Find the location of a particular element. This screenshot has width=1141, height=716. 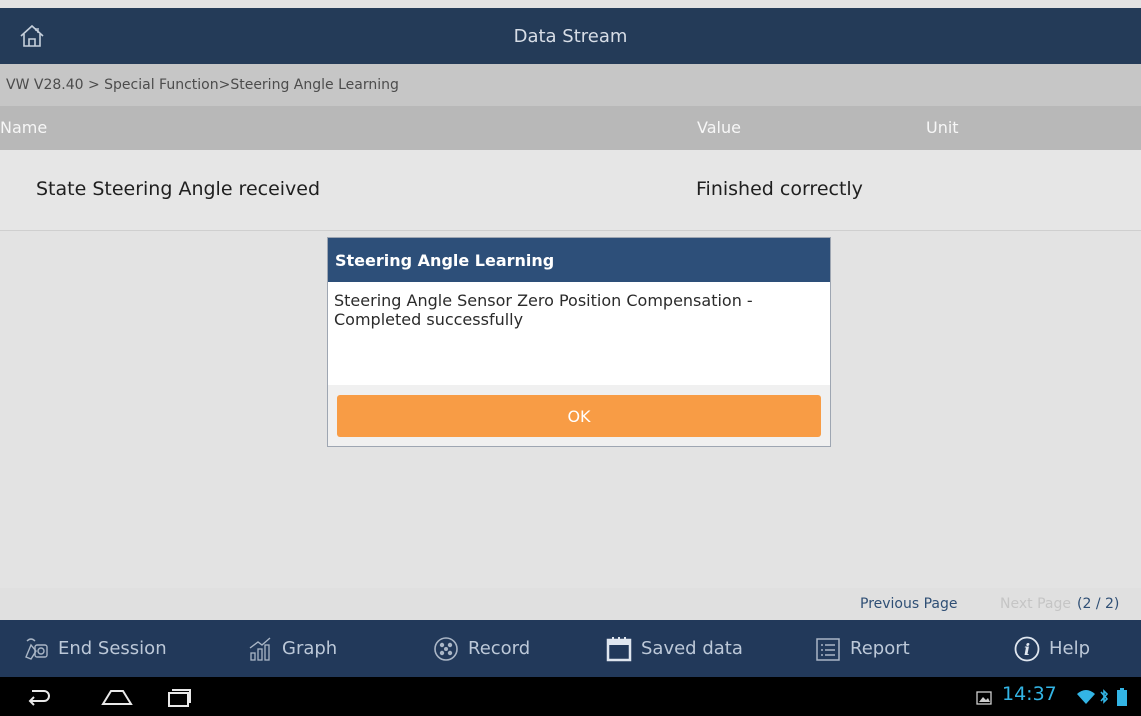

row-value: Finished correctly is located at coordinates (779, 189).